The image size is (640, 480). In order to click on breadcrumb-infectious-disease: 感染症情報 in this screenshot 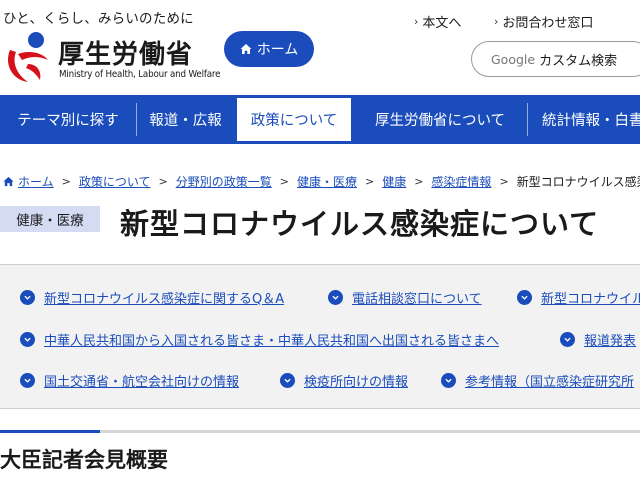, I will do `click(461, 181)`.